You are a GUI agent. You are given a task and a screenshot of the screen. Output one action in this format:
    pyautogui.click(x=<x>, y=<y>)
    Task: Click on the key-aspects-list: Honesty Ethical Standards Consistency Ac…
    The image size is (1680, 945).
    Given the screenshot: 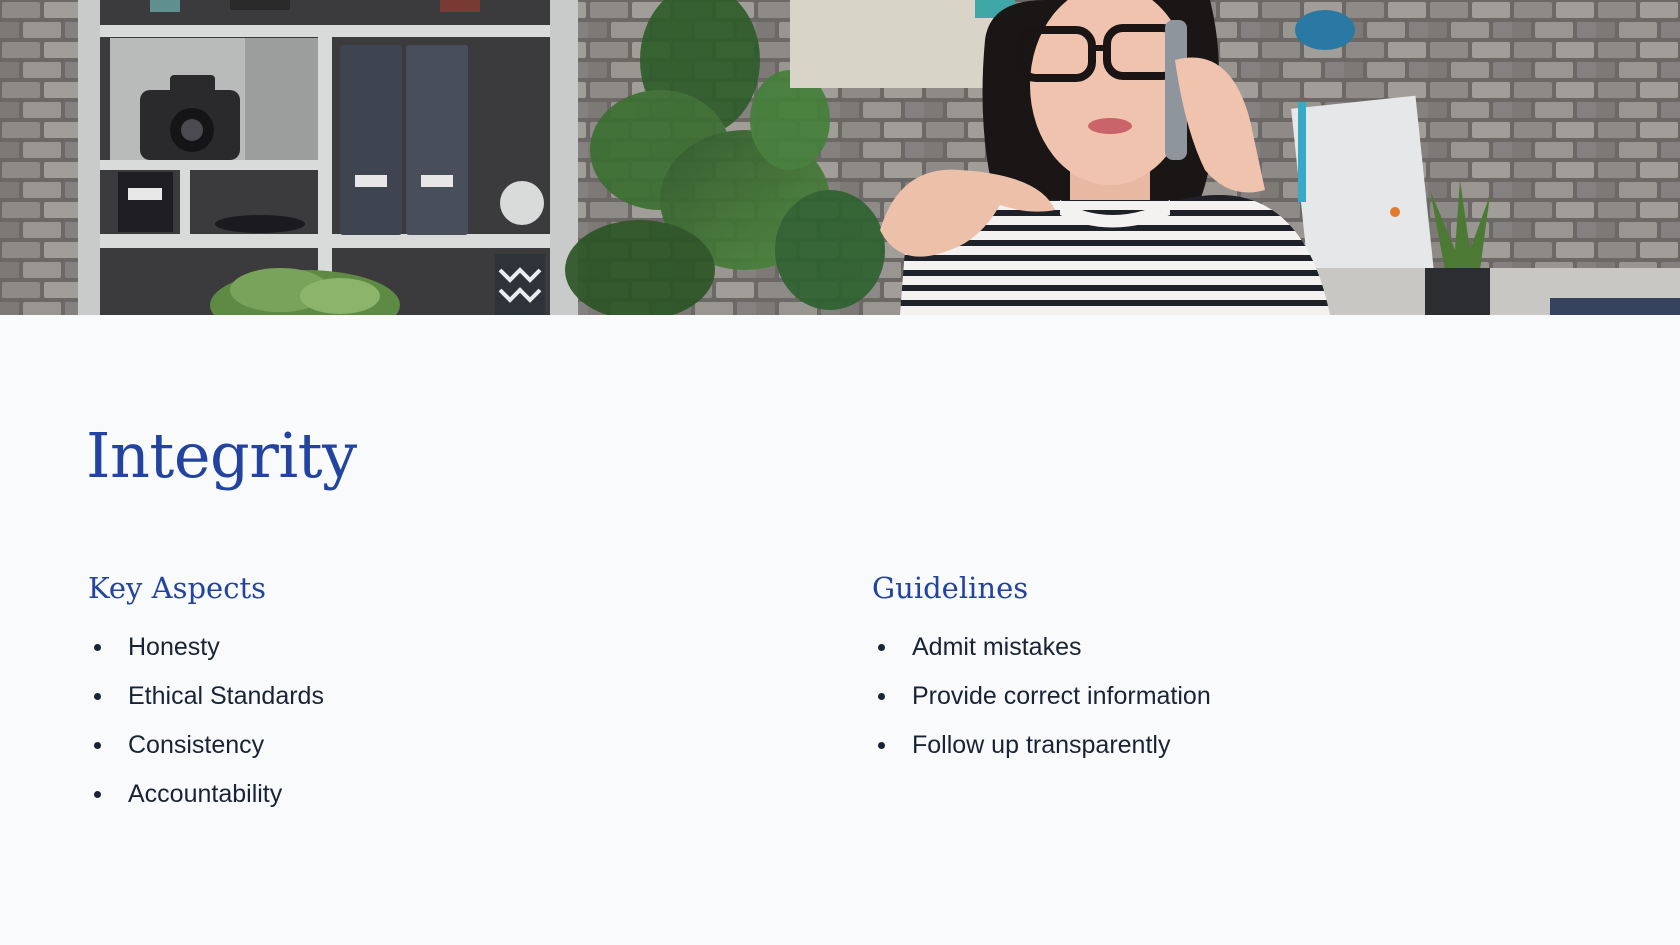 What is the action you would take?
    pyautogui.click(x=438, y=725)
    